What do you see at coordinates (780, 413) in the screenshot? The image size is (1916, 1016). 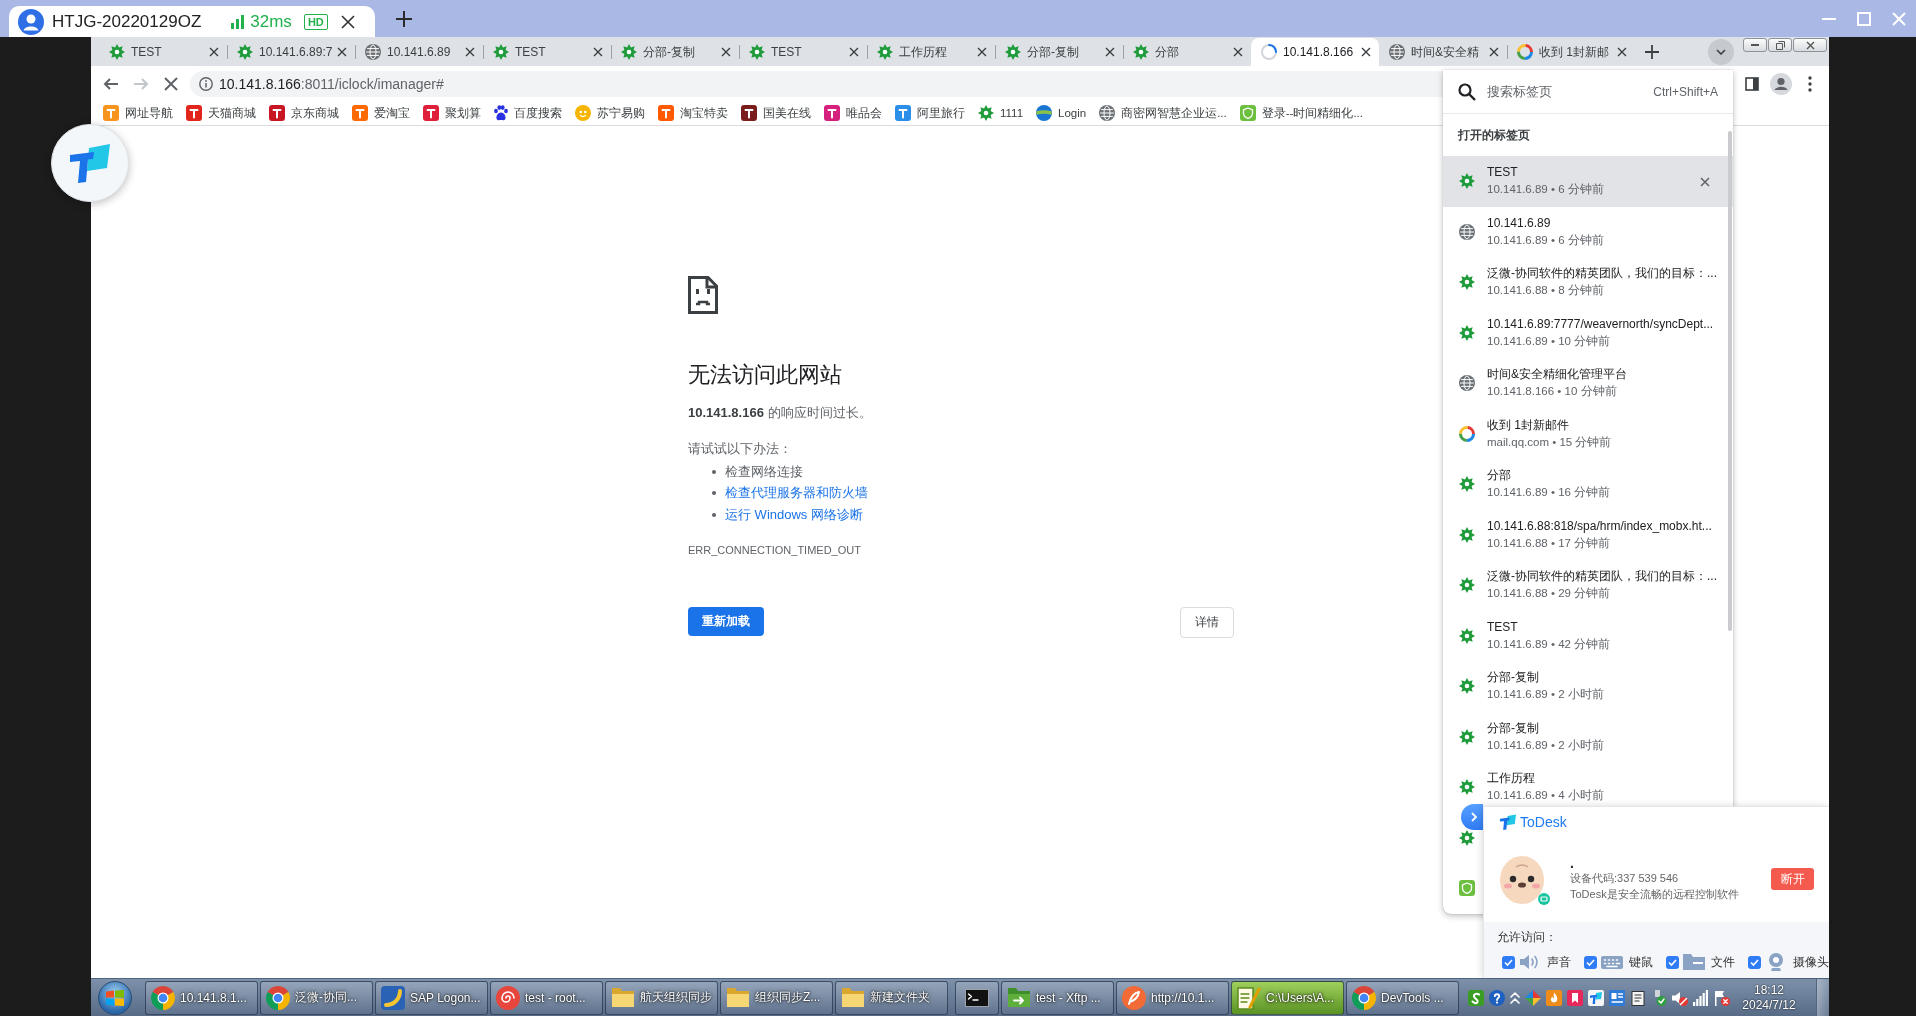 I see `error-message: 10.141.8.166 的响应时间过长。` at bounding box center [780, 413].